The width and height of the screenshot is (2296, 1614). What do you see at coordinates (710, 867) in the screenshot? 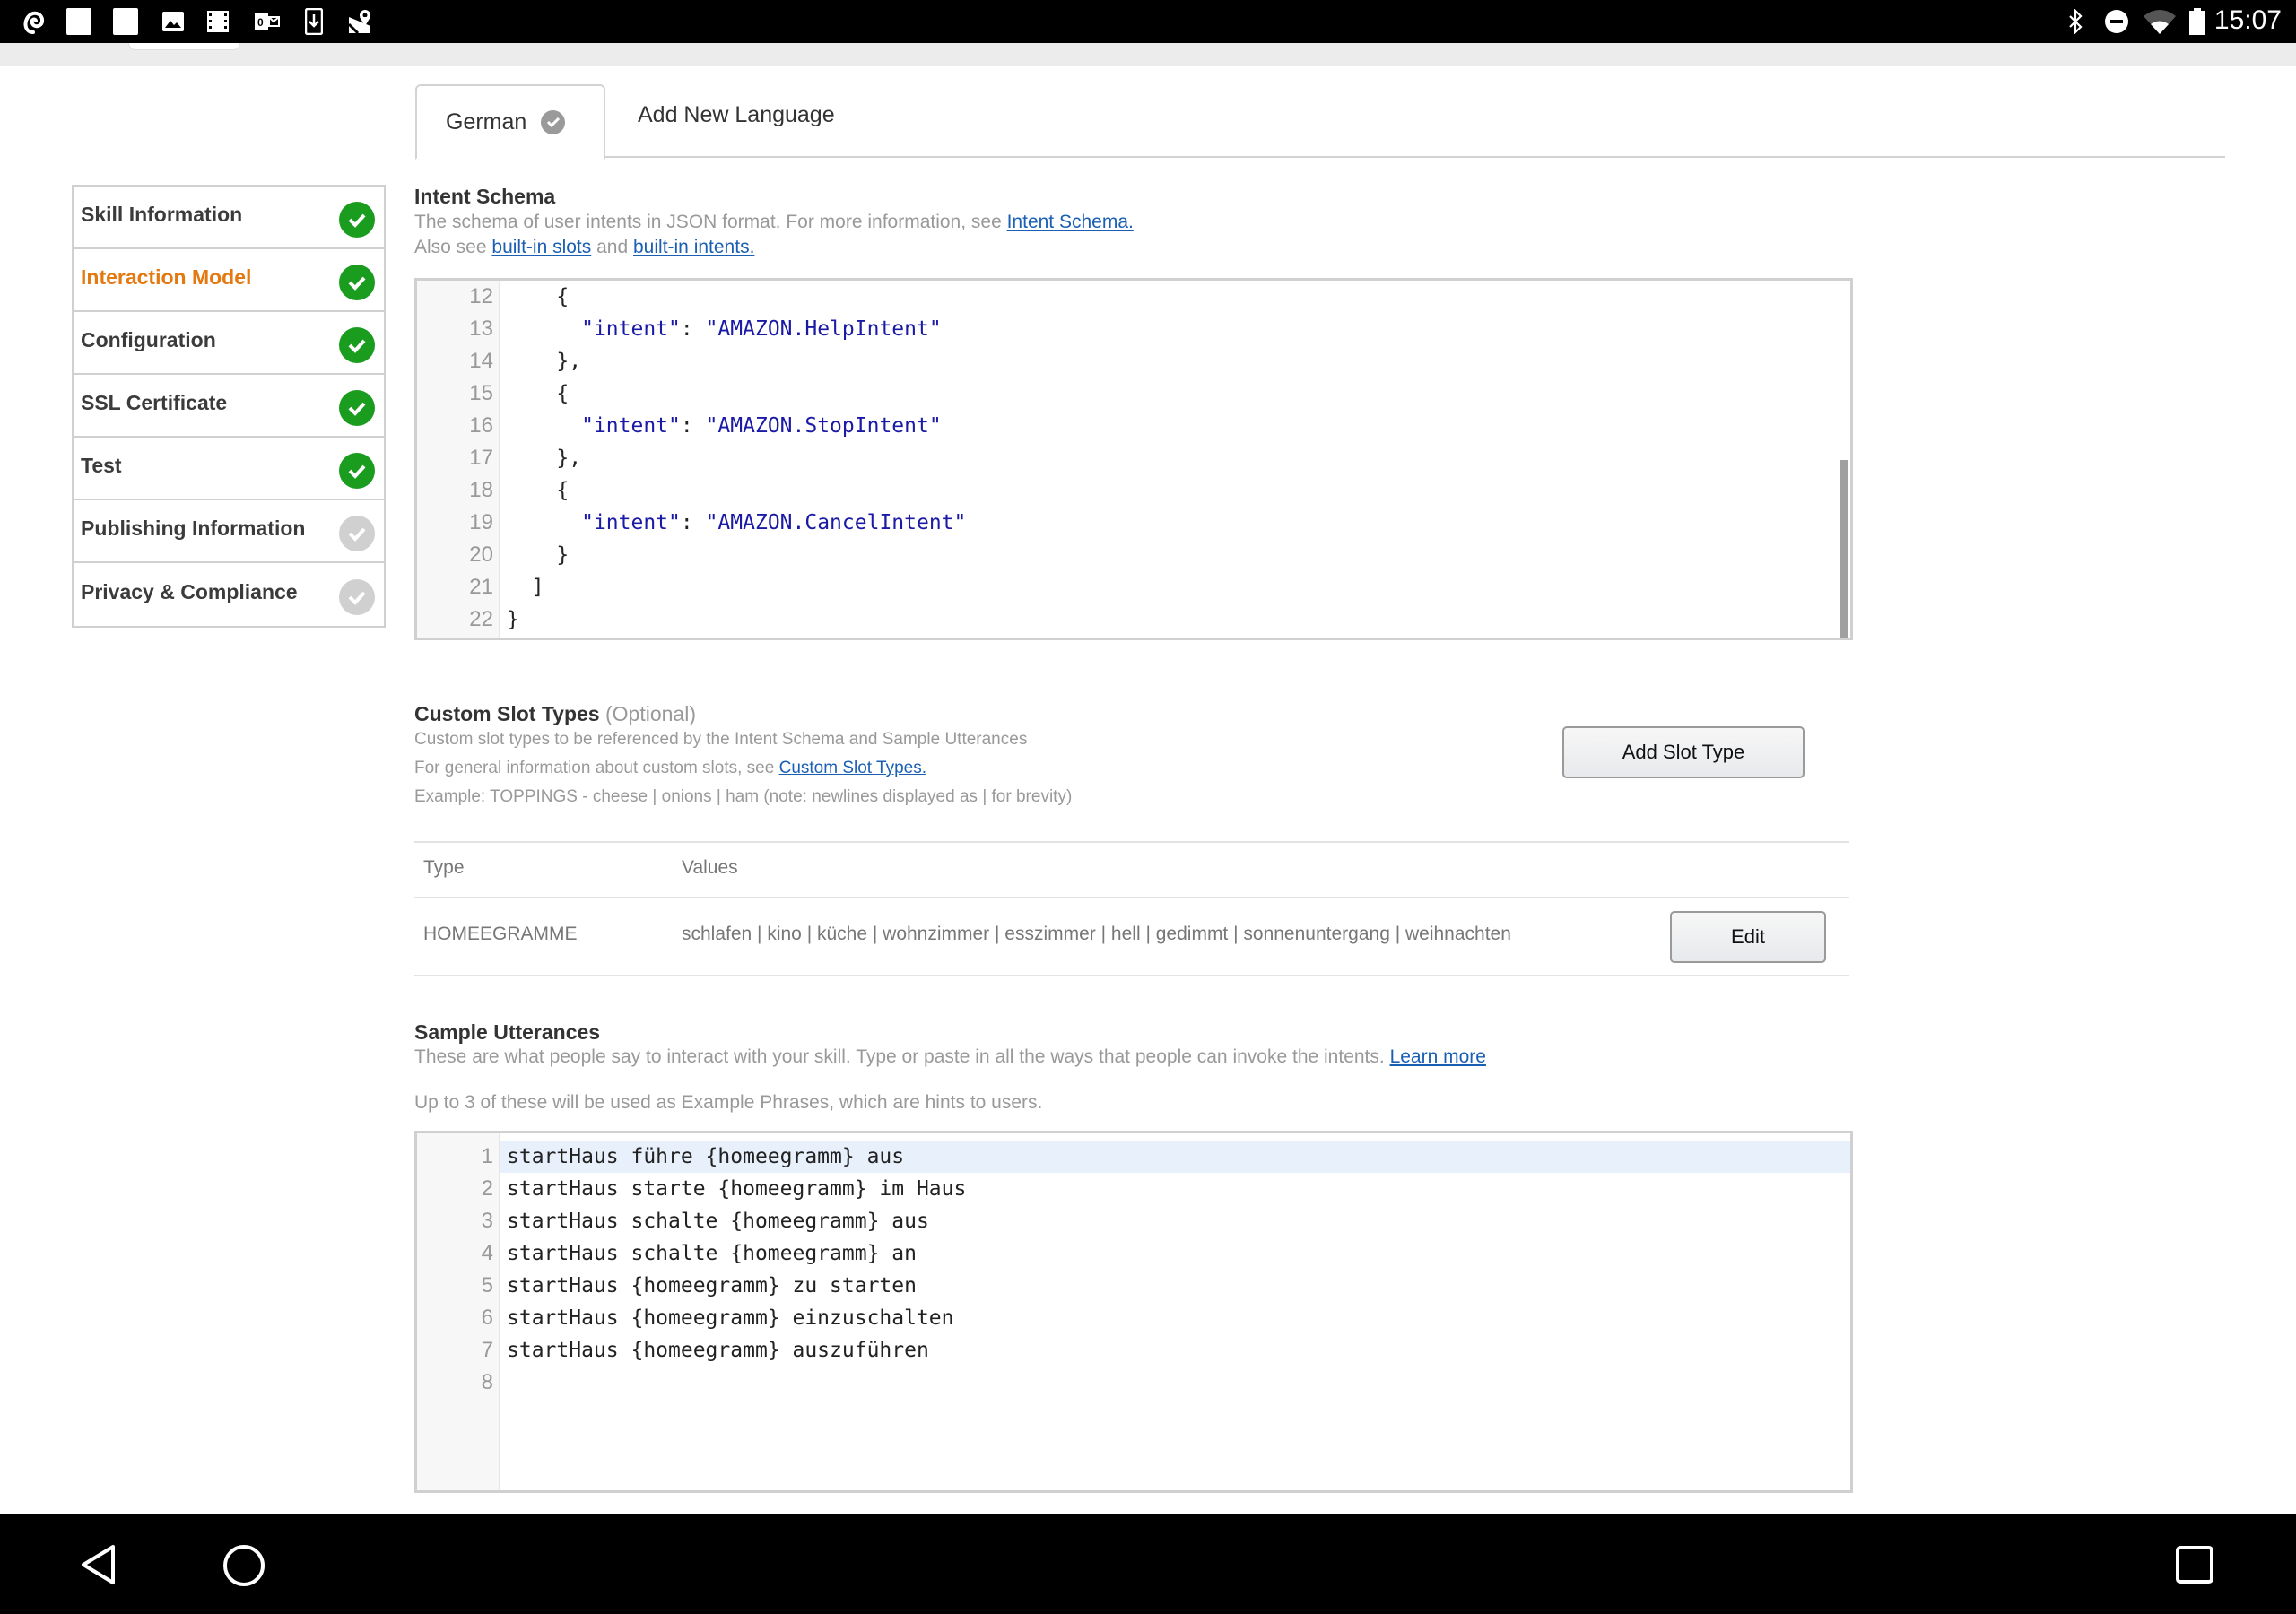
I see `column-header-values: Values` at bounding box center [710, 867].